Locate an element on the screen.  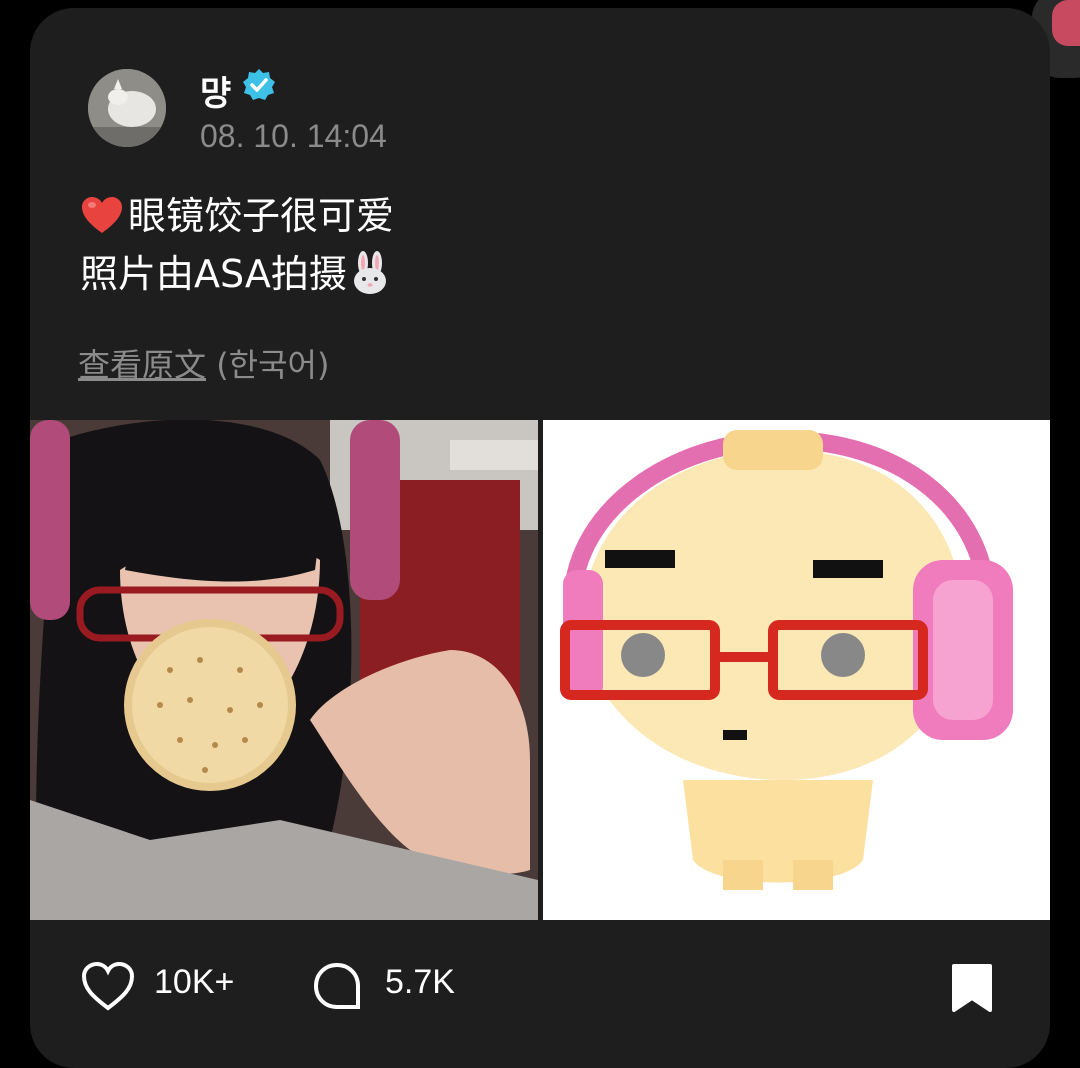
original-language: (한국어) is located at coordinates (273, 365).